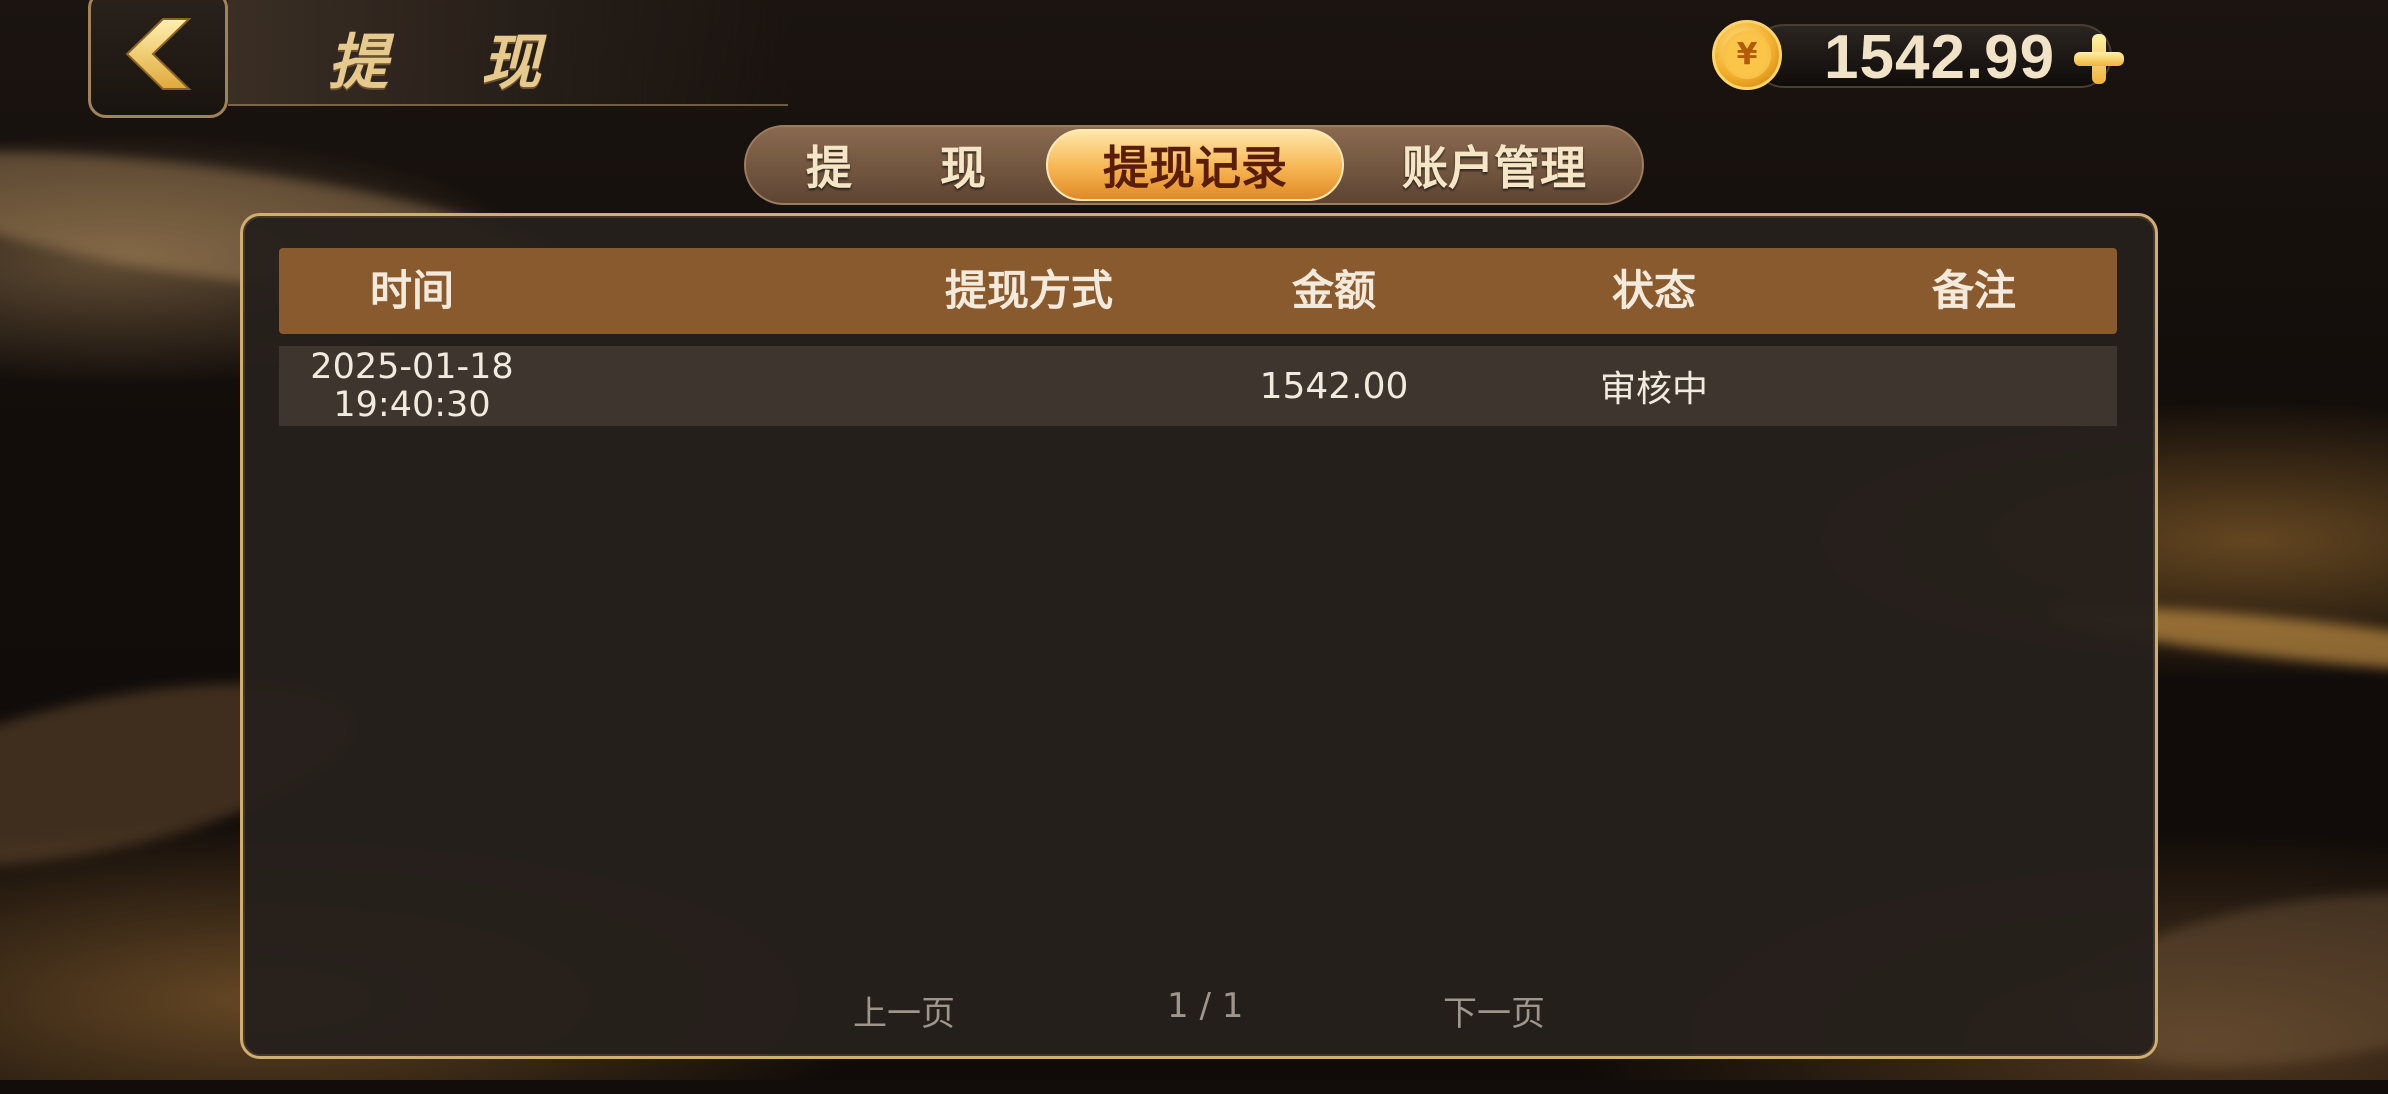 The image size is (2388, 1094). I want to click on table-row: 2025-01-18 19:40:30 1542.00 审核中, so click(1198, 386).